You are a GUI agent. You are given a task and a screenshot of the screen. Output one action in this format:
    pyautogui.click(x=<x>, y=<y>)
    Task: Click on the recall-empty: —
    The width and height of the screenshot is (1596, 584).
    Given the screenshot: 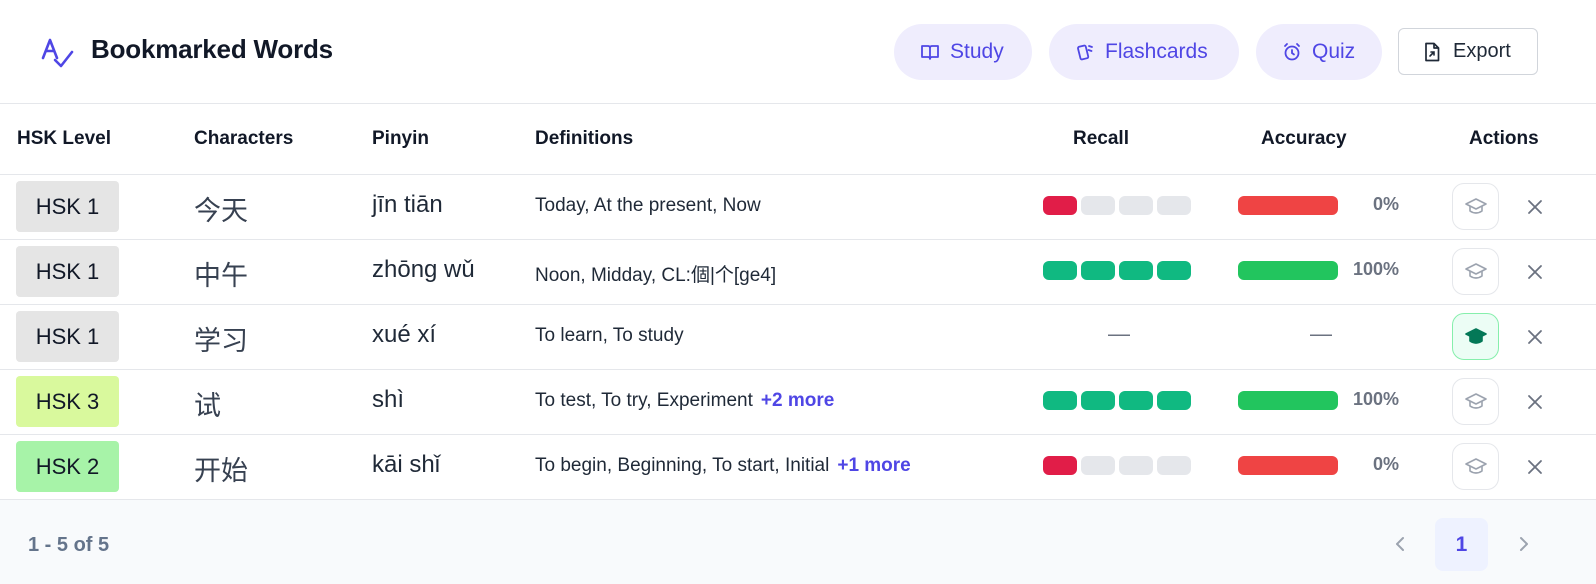 What is the action you would take?
    pyautogui.click(x=1119, y=333)
    